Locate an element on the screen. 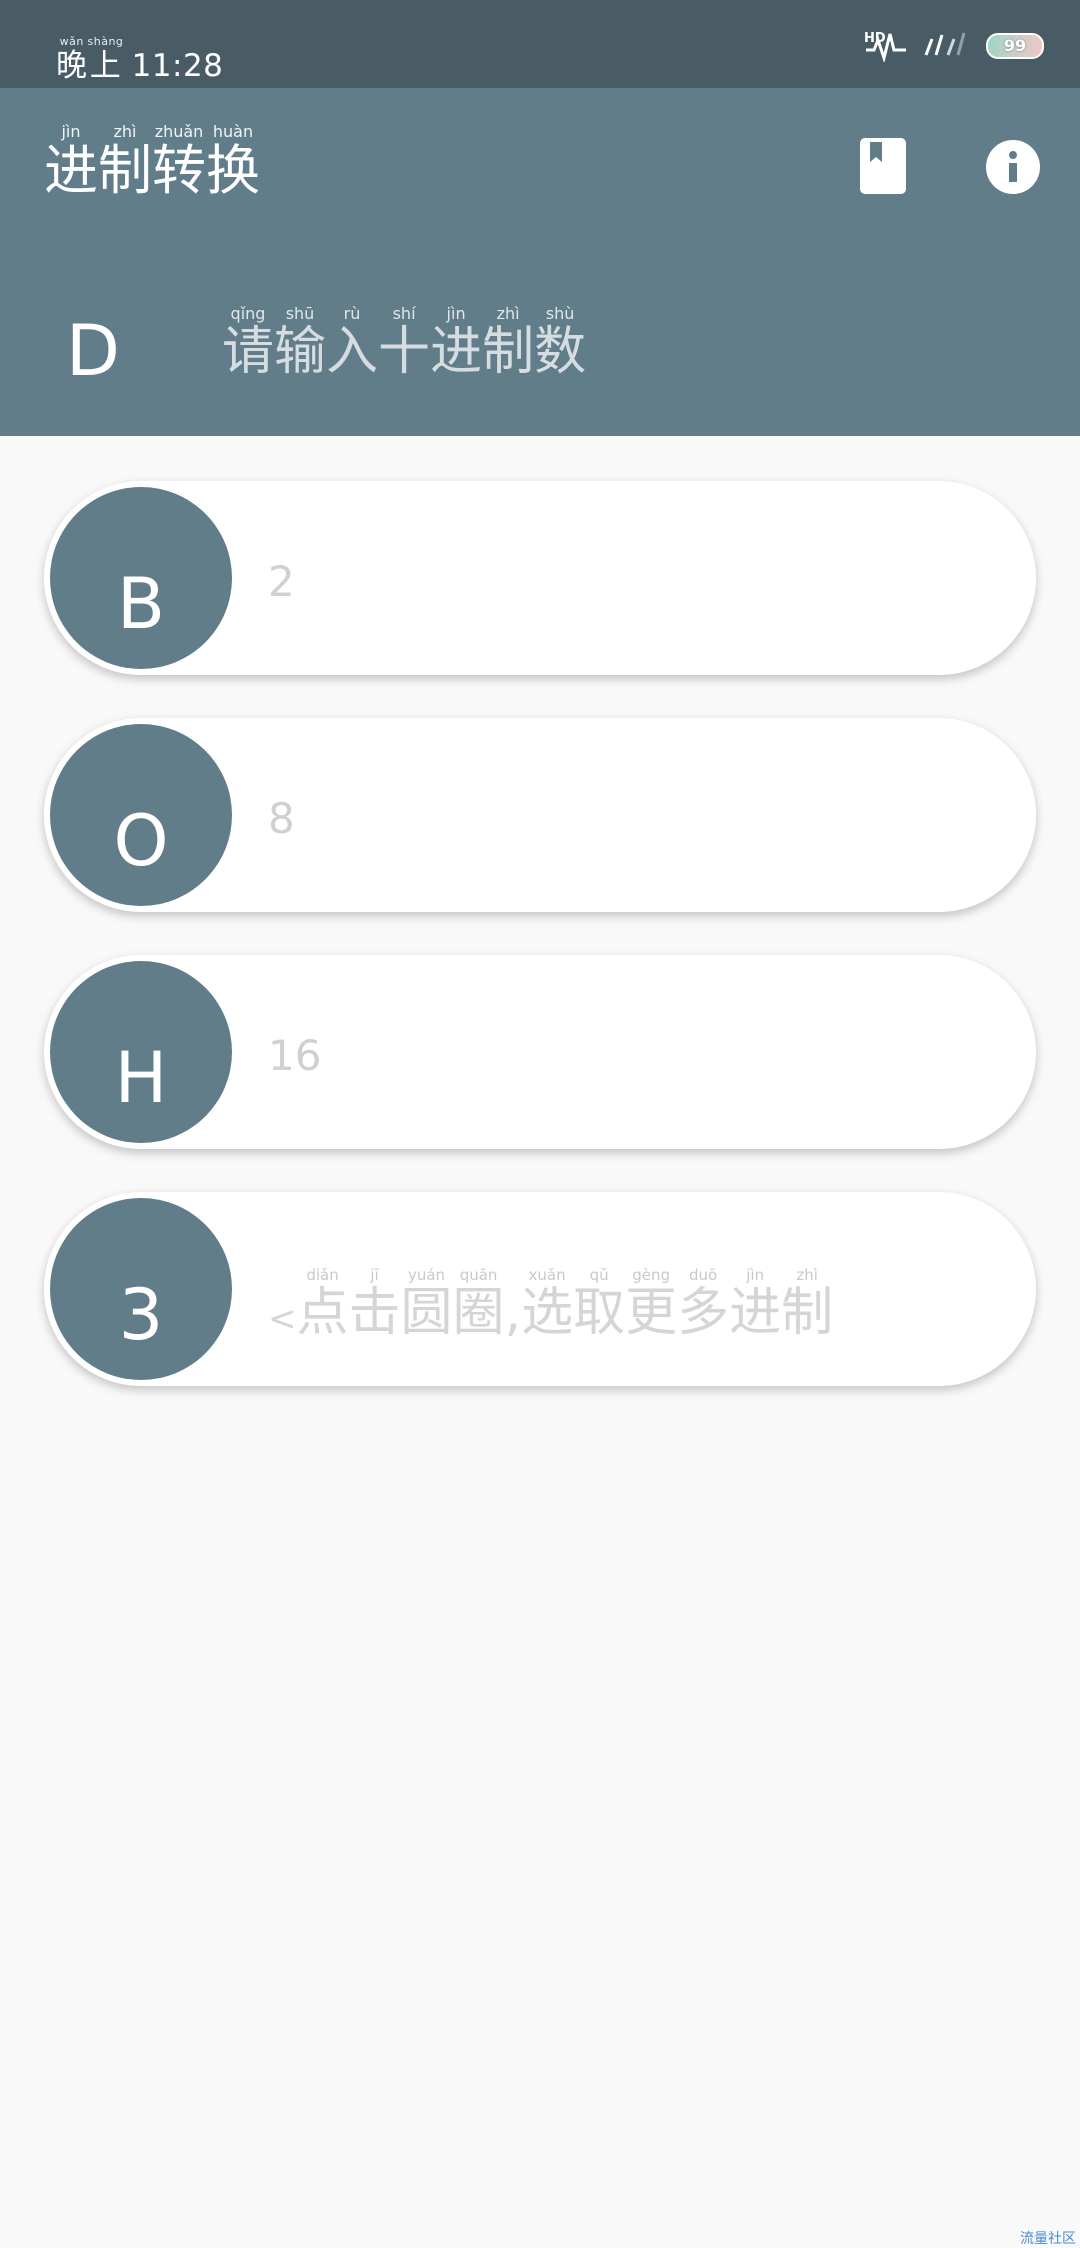 The width and height of the screenshot is (1080, 2248). decimal-label: D is located at coordinates (93, 351).